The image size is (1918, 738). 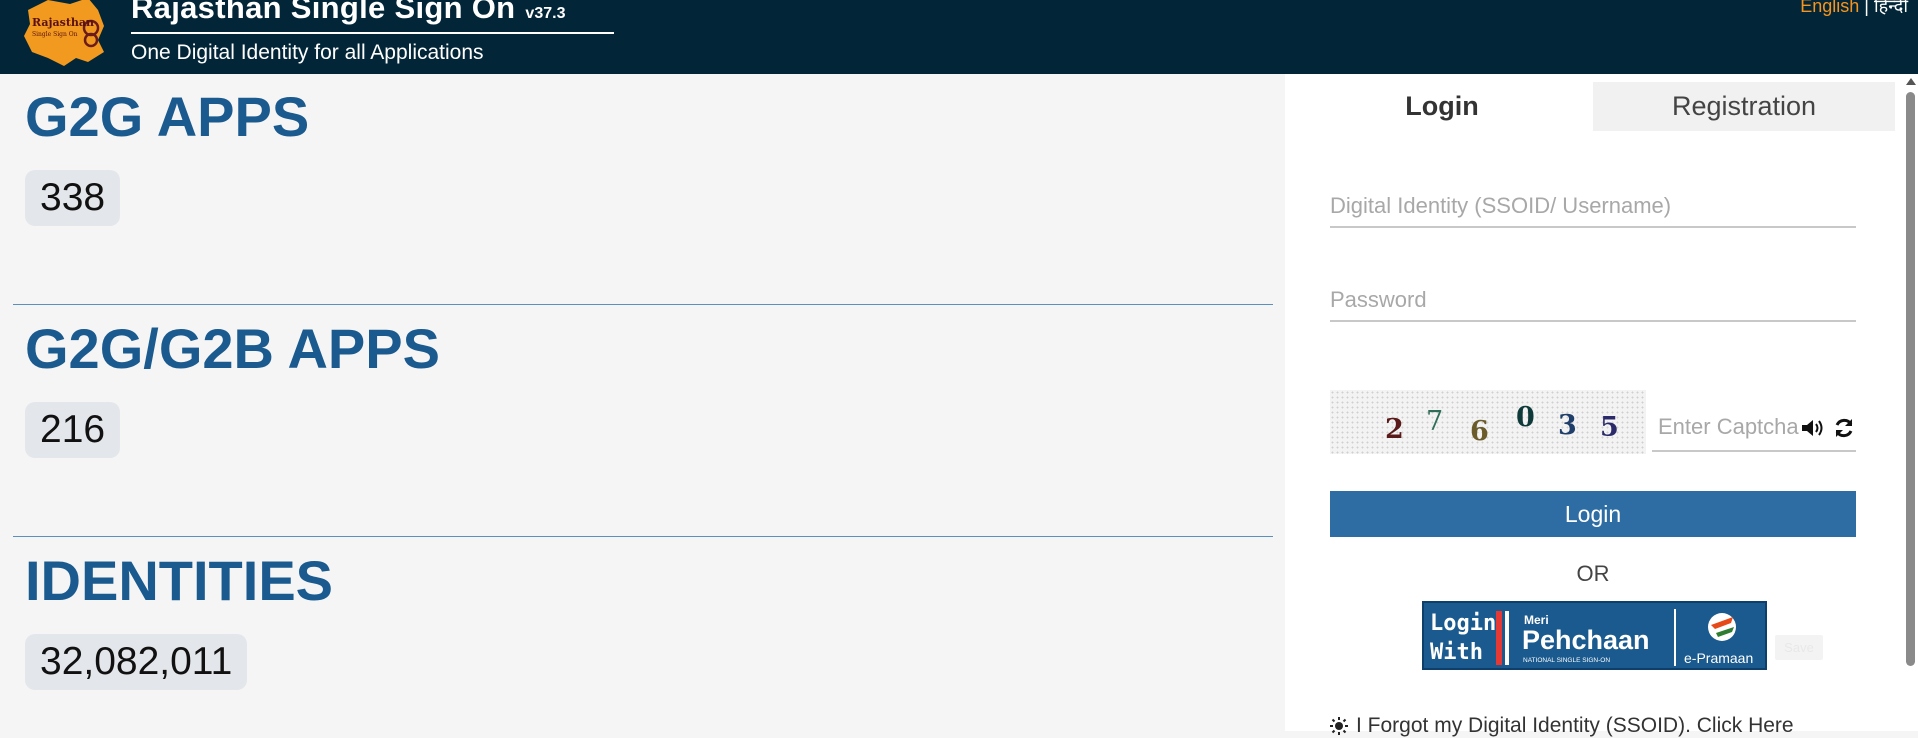 What do you see at coordinates (1844, 428) in the screenshot?
I see `refresh-icon` at bounding box center [1844, 428].